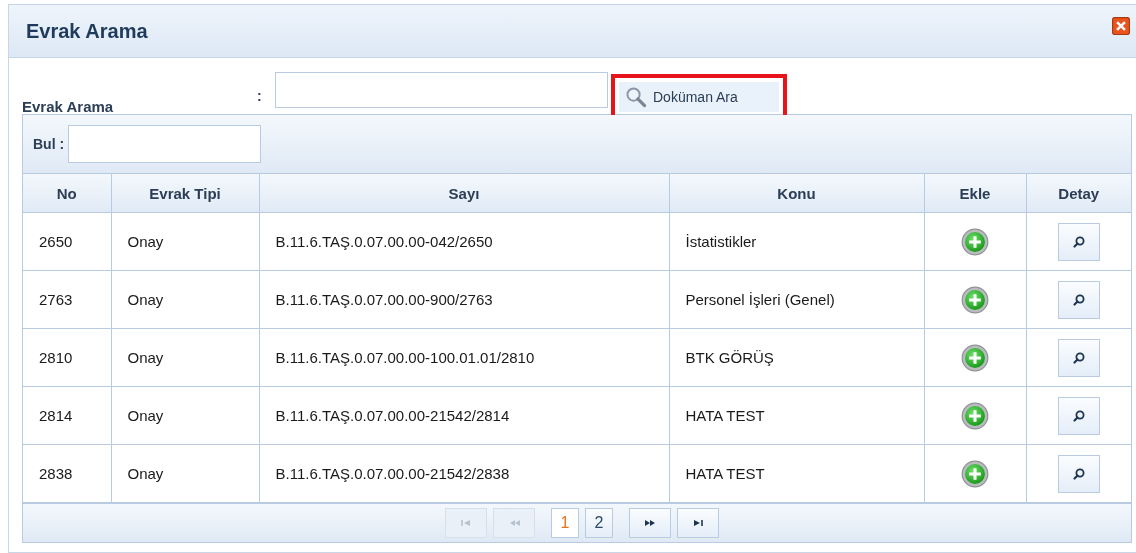 The width and height of the screenshot is (1136, 553). Describe the element at coordinates (441, 90) in the screenshot. I see `search-field` at that location.